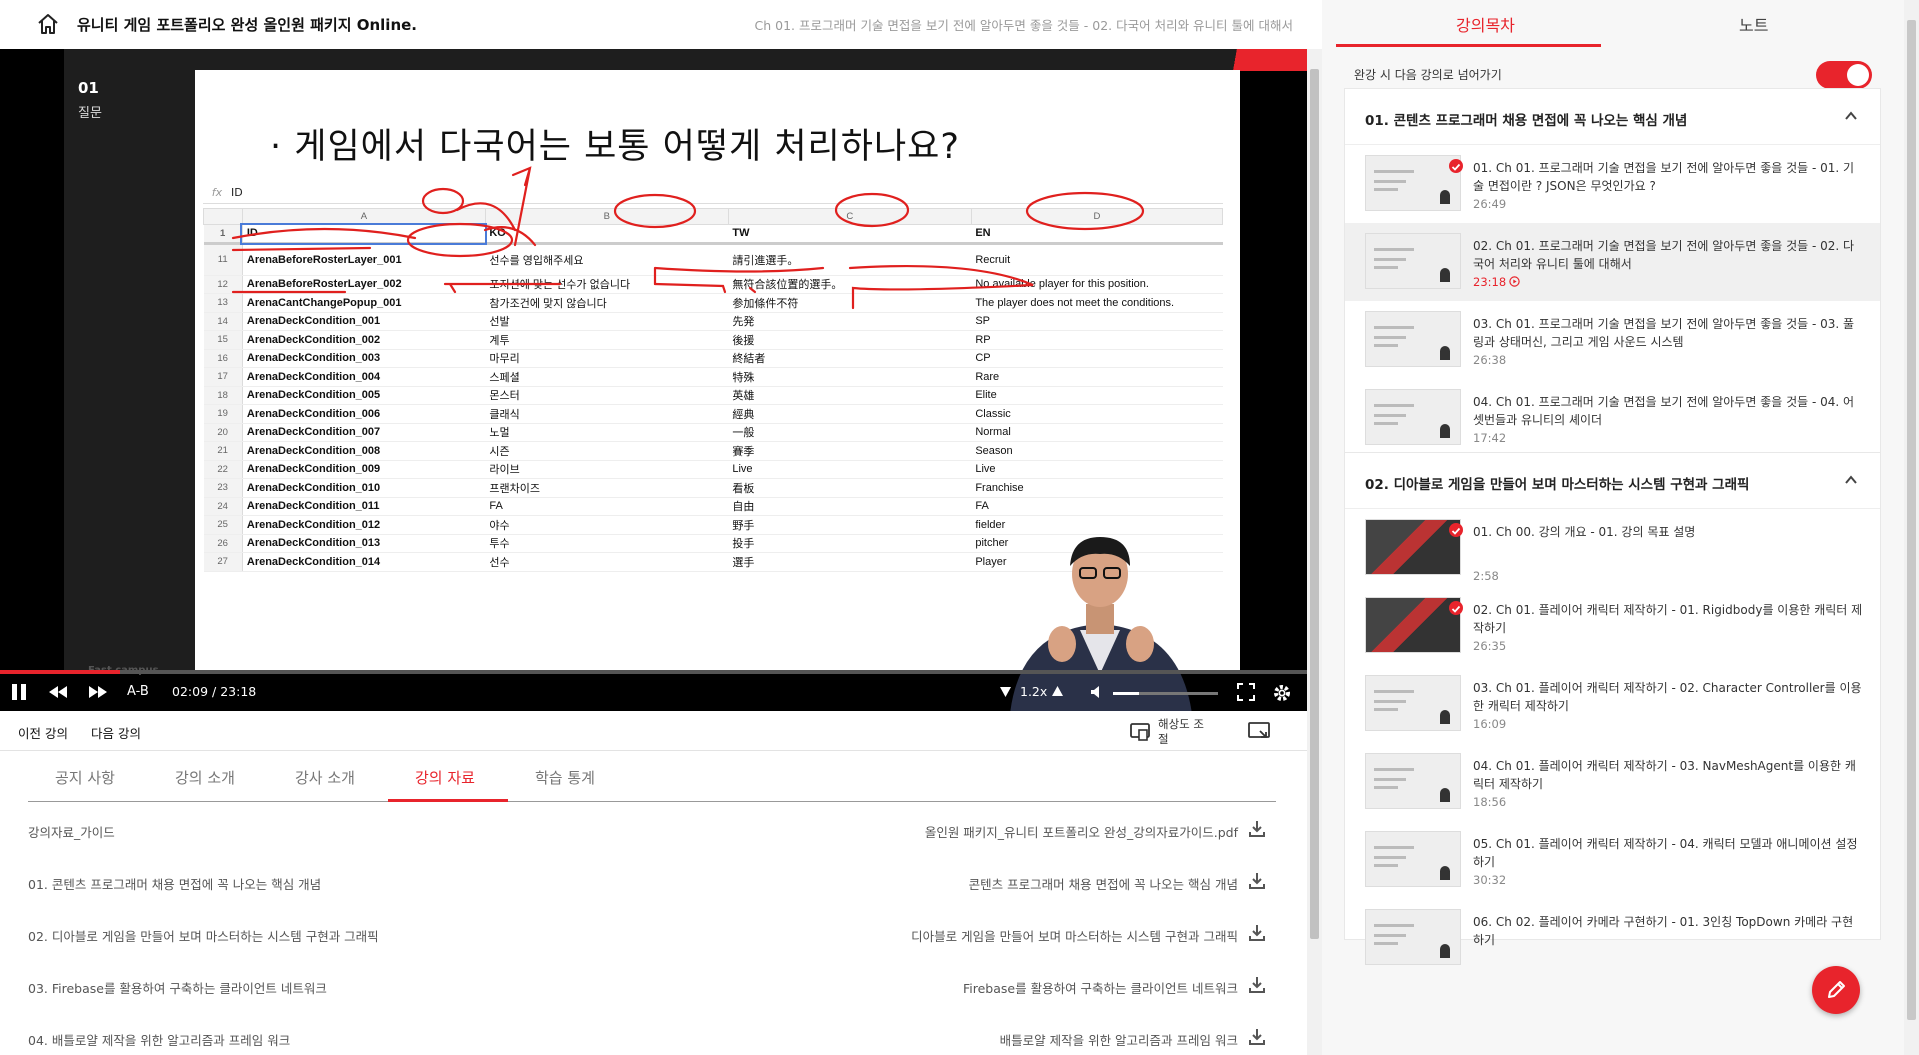  Describe the element at coordinates (607, 340) in the screenshot. I see `cell-ko: 계투` at that location.